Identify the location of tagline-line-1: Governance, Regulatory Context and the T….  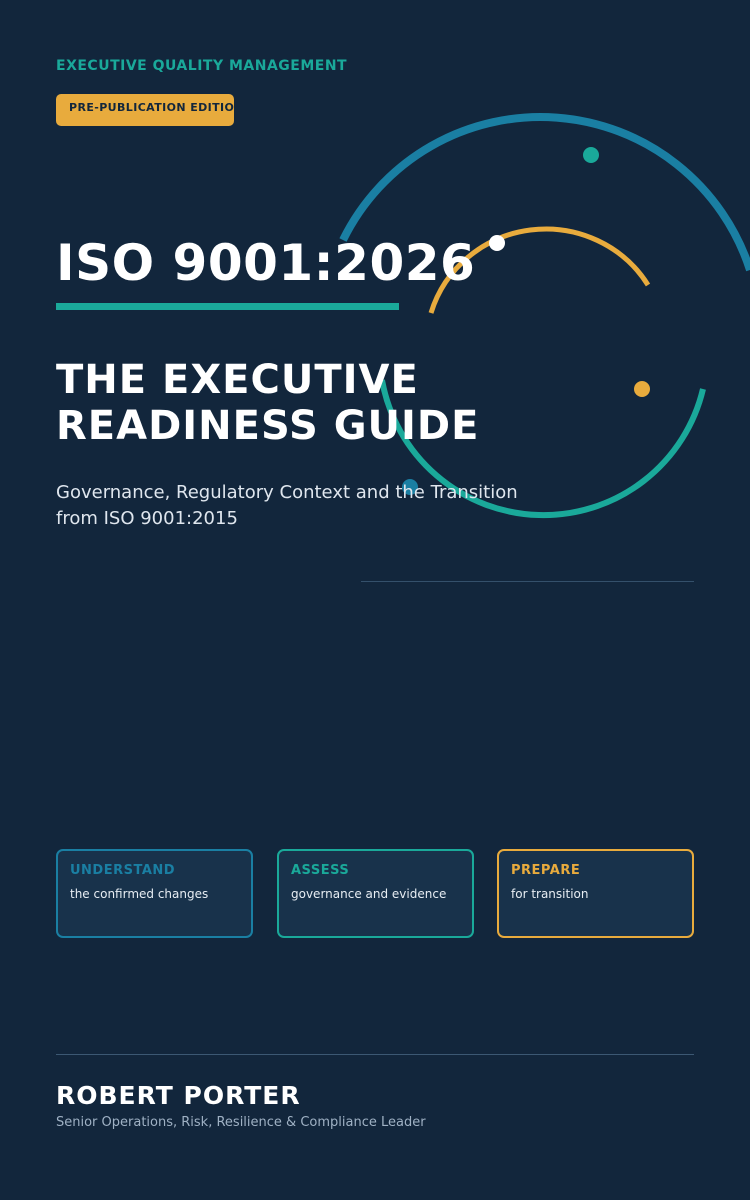
(287, 492).